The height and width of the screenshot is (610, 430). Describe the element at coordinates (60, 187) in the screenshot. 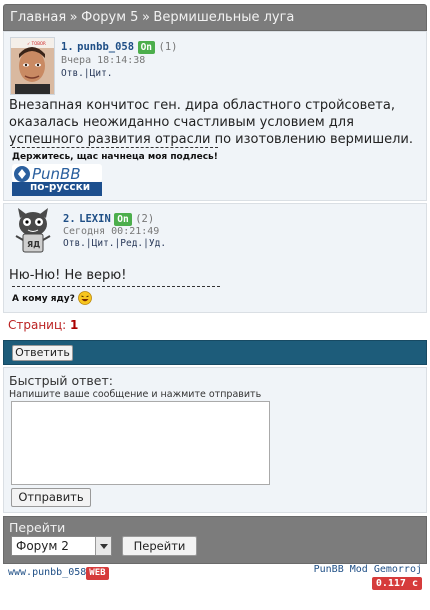

I see `logo-caption: по-русски` at that location.